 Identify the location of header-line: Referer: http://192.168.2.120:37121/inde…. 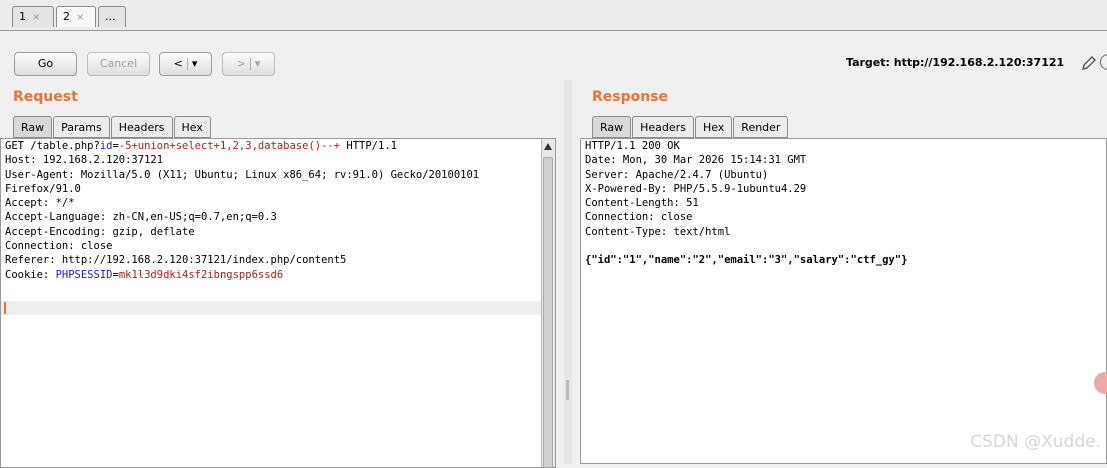
(176, 260).